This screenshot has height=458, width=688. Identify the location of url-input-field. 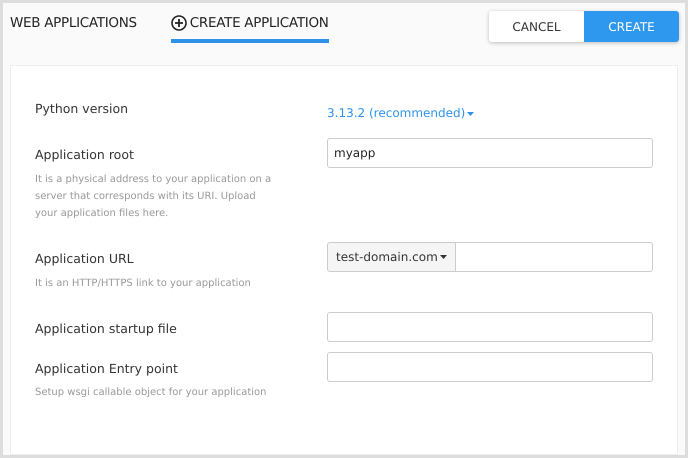
(554, 257).